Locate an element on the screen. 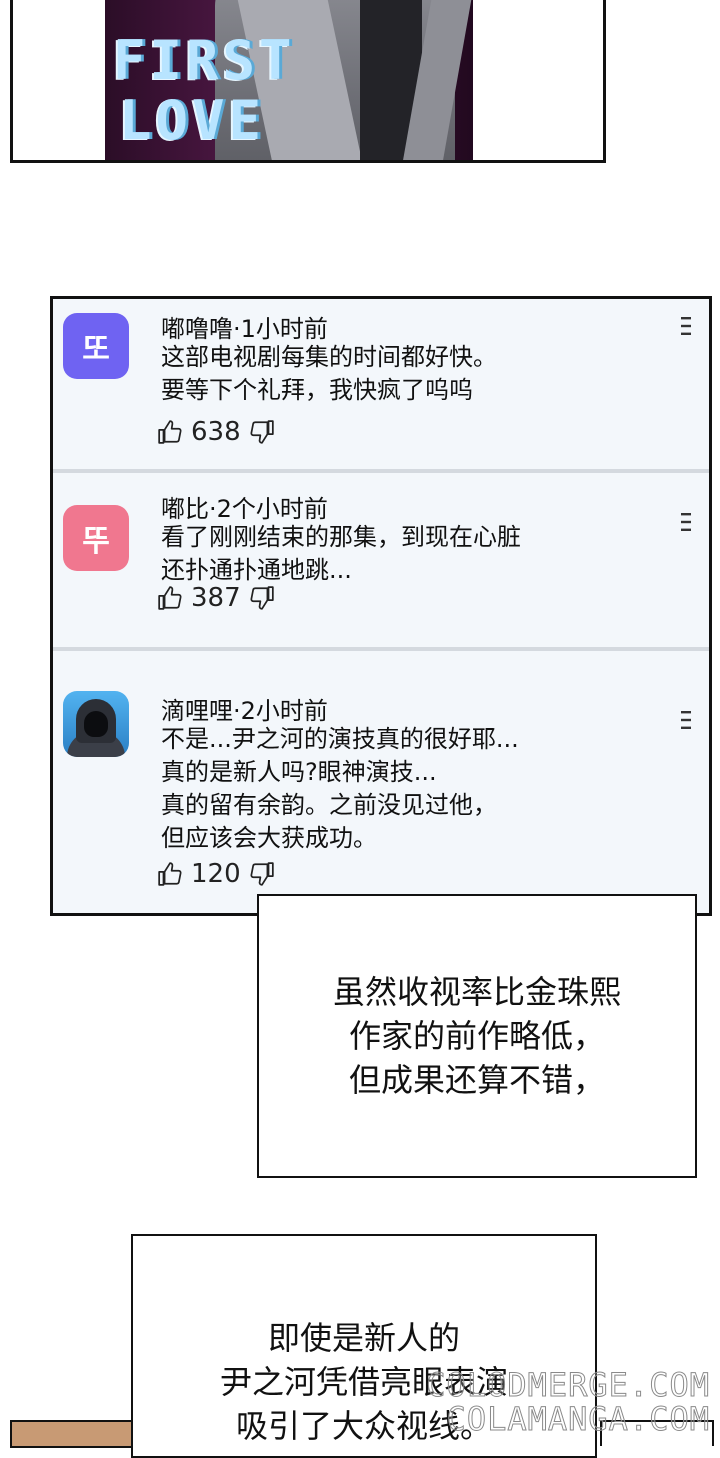 Image resolution: width=720 pixels, height=1458 pixels. like-count: 638 is located at coordinates (216, 432).